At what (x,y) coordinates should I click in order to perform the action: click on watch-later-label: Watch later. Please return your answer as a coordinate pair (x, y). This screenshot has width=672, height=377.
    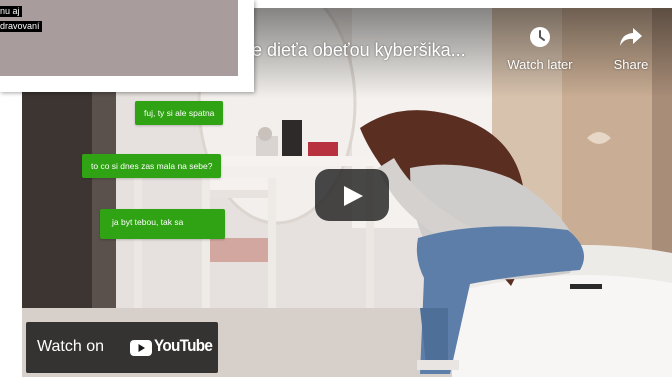
    Looking at the image, I should click on (540, 64).